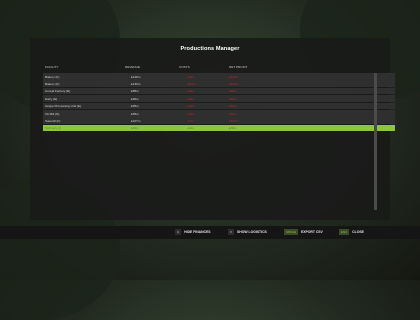 The width and height of the screenshot is (420, 320). What do you see at coordinates (219, 83) in the screenshot?
I see `table-row: Bakery (F) £130m -£10m £120m` at bounding box center [219, 83].